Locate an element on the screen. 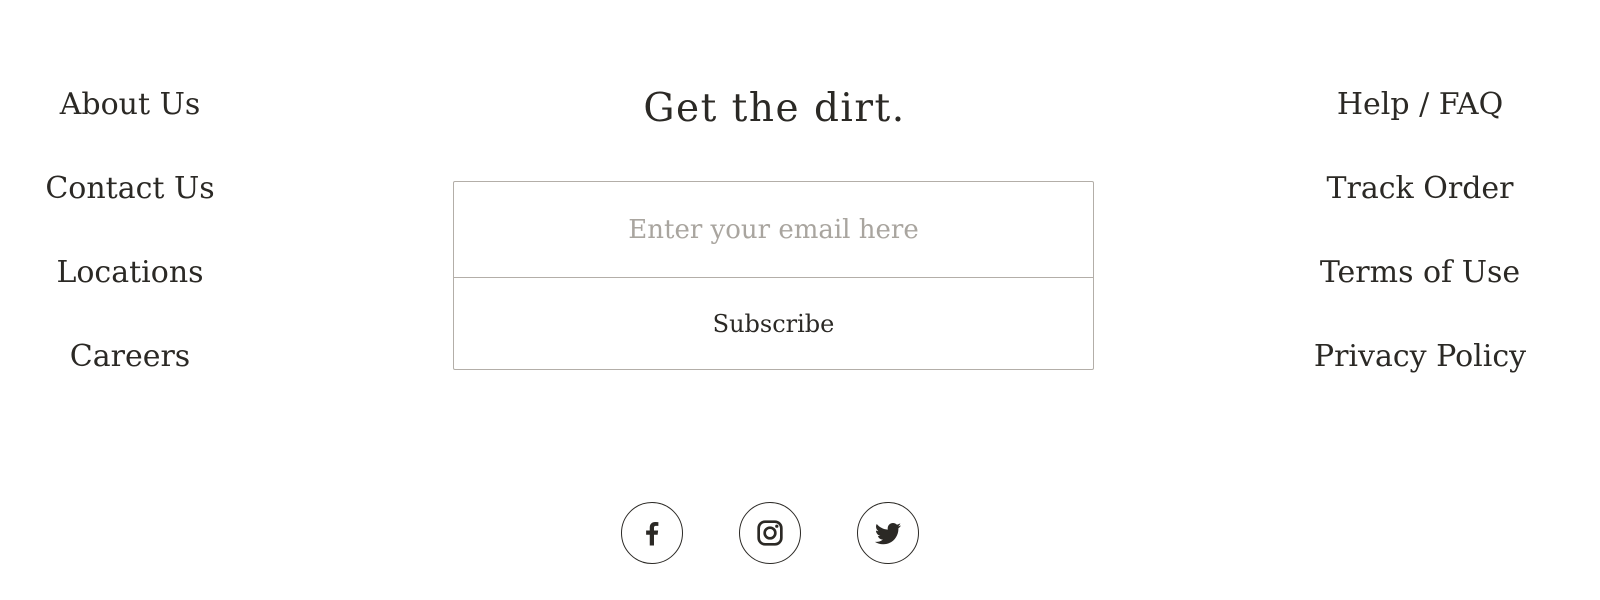 Image resolution: width=1600 pixels, height=600 pixels. facebook-icon is located at coordinates (652, 534).